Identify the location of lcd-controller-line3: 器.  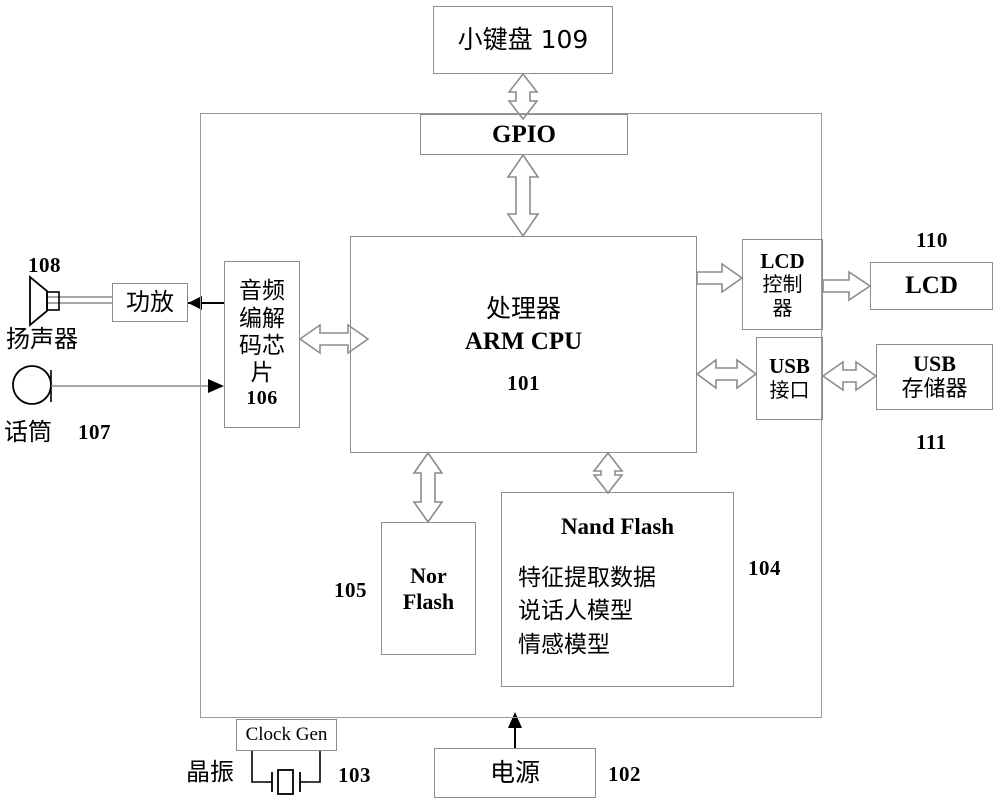
(782, 307).